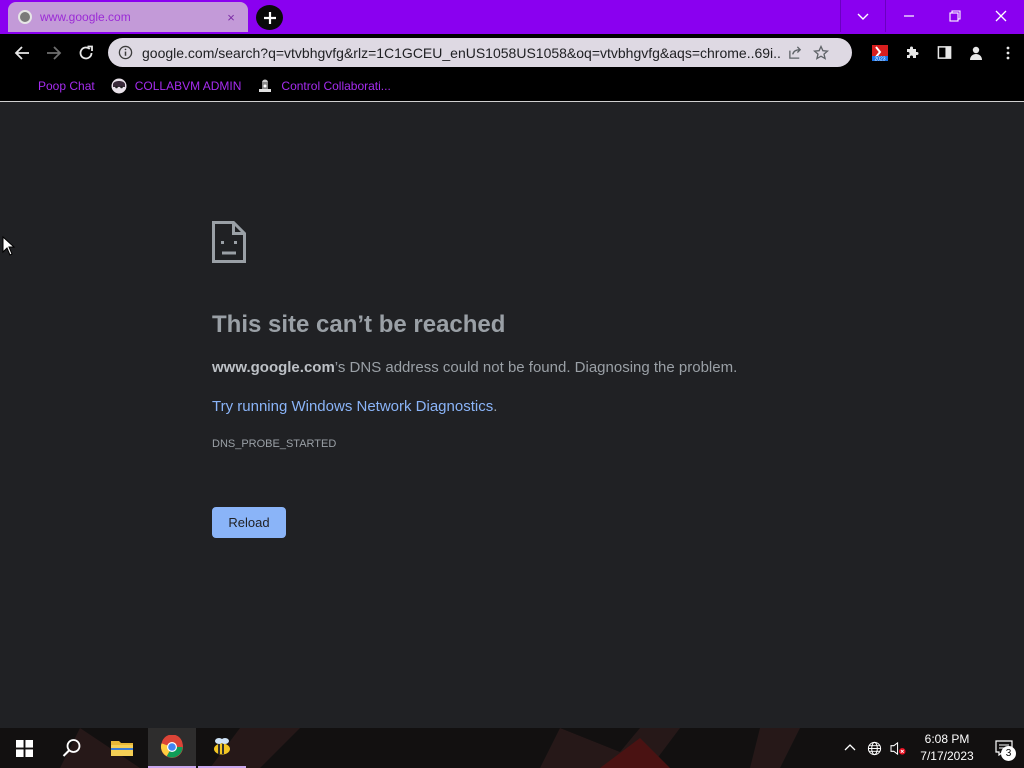  I want to click on tab-active: www.google.com ×, so click(128, 17).